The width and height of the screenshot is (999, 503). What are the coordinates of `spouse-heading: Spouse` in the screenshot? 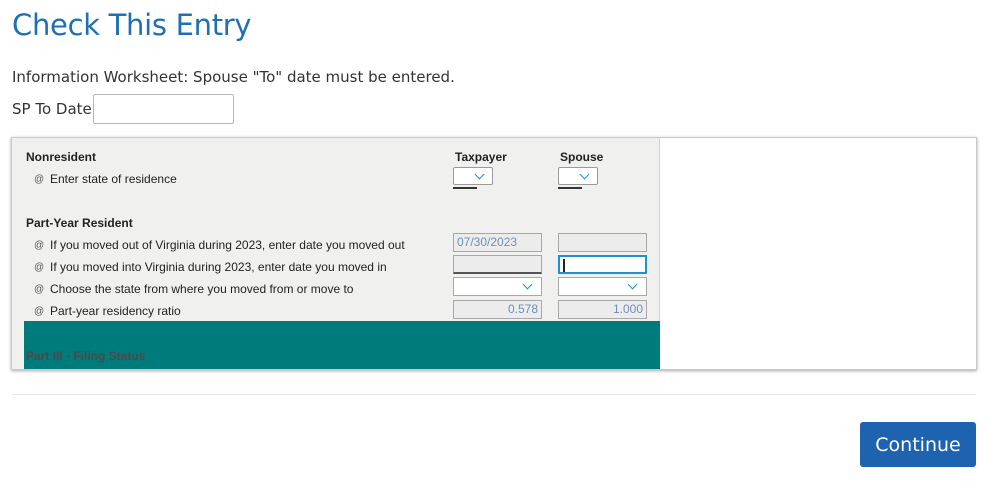 It's located at (582, 157).